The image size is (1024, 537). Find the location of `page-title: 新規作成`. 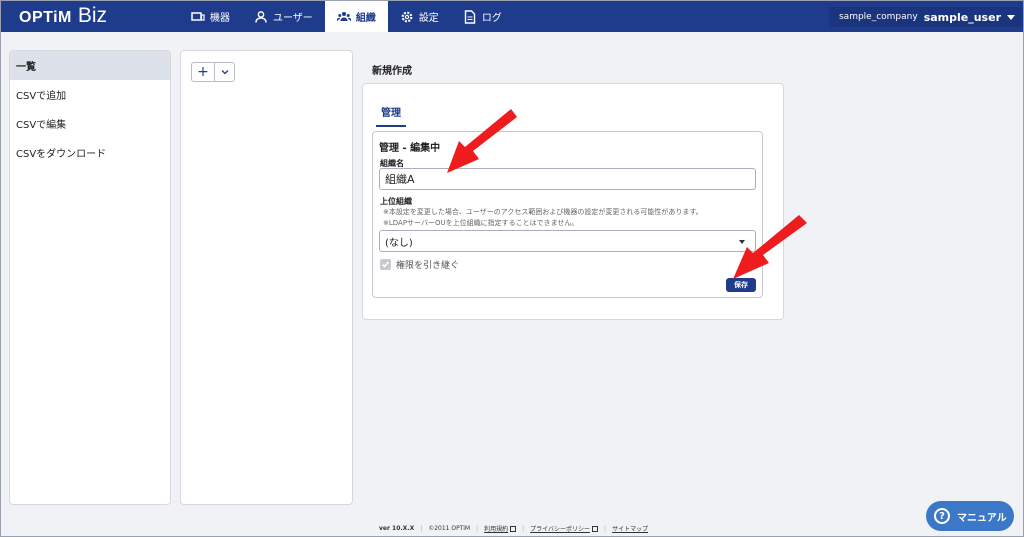

page-title: 新規作成 is located at coordinates (392, 71).